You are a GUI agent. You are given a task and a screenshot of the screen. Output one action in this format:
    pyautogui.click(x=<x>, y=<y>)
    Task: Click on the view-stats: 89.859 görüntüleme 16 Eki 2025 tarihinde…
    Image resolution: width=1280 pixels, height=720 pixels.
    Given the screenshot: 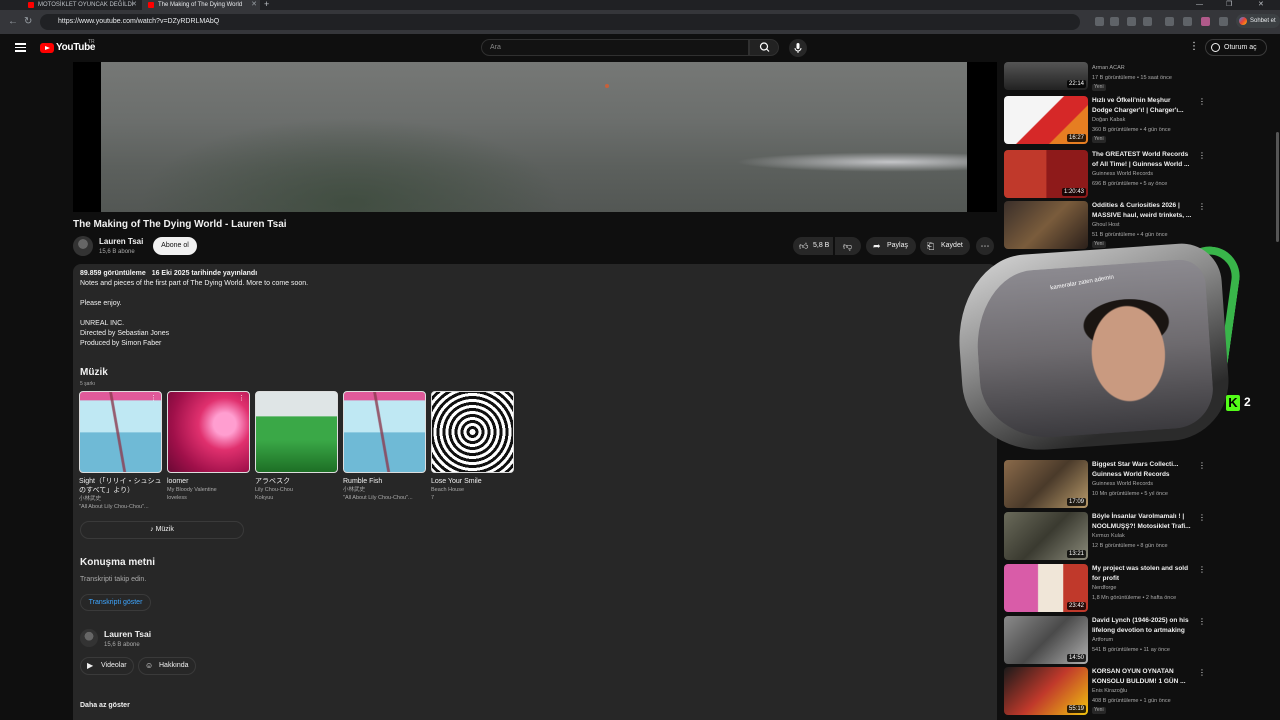 What is the action you would take?
    pyautogui.click(x=170, y=273)
    